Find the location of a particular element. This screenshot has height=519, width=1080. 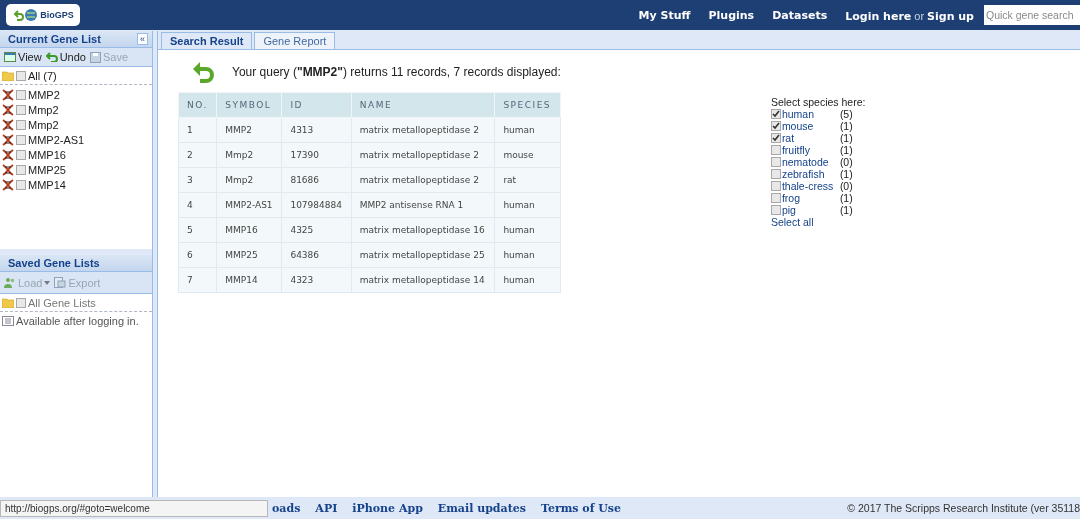

table-cell: matrix metallopeptidase 25 is located at coordinates (423, 255).